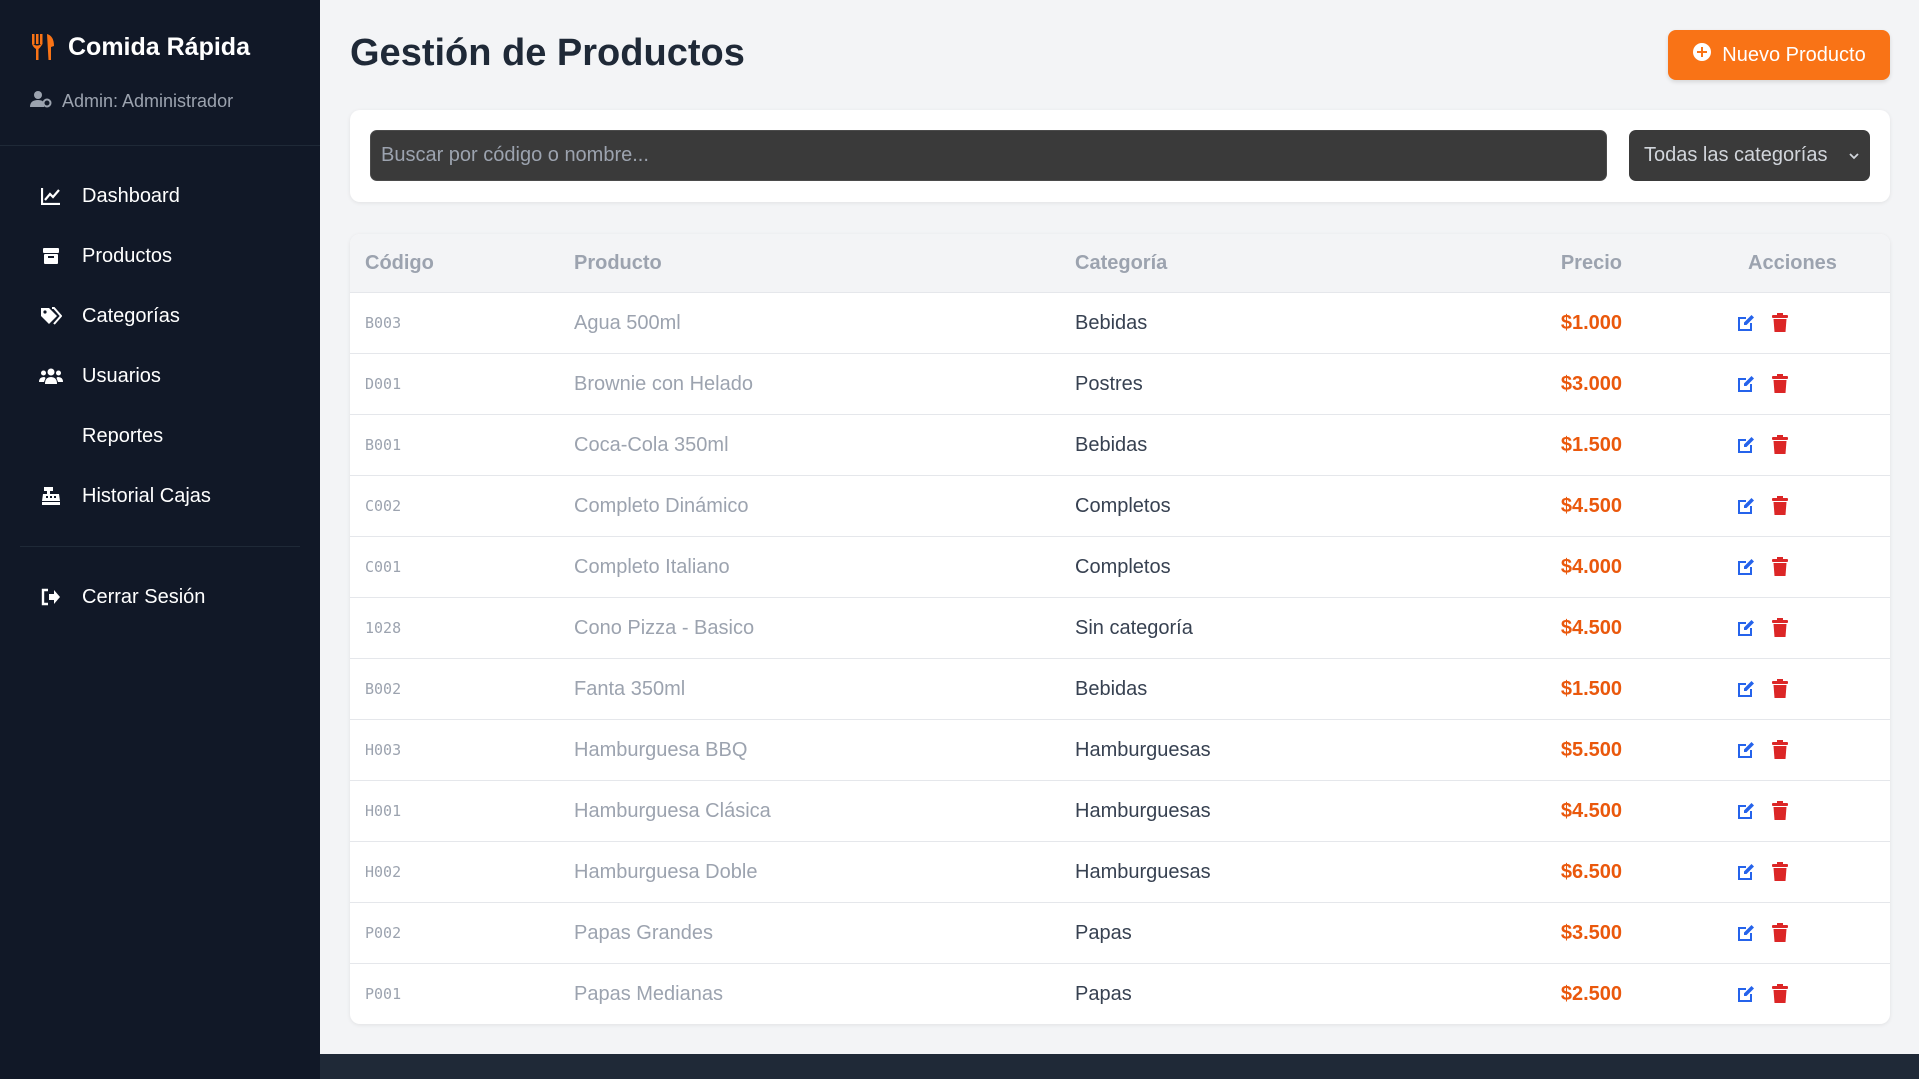 The width and height of the screenshot is (1919, 1079). Describe the element at coordinates (666, 871) in the screenshot. I see `cell-product: Hamburguesa Doble` at that location.